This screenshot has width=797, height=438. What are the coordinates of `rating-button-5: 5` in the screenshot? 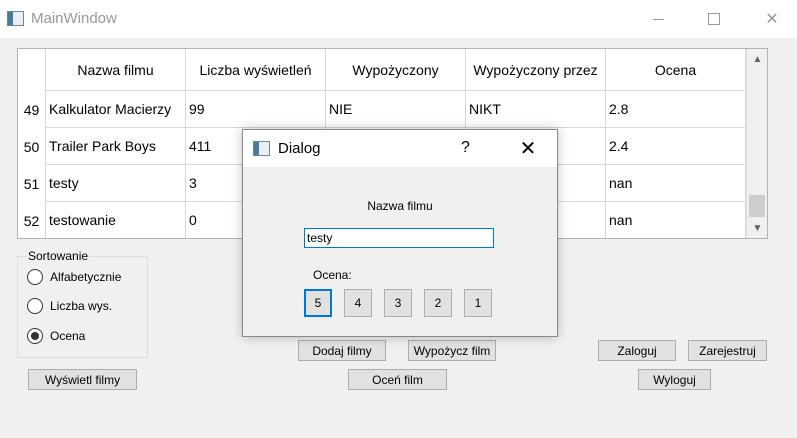 It's located at (318, 303).